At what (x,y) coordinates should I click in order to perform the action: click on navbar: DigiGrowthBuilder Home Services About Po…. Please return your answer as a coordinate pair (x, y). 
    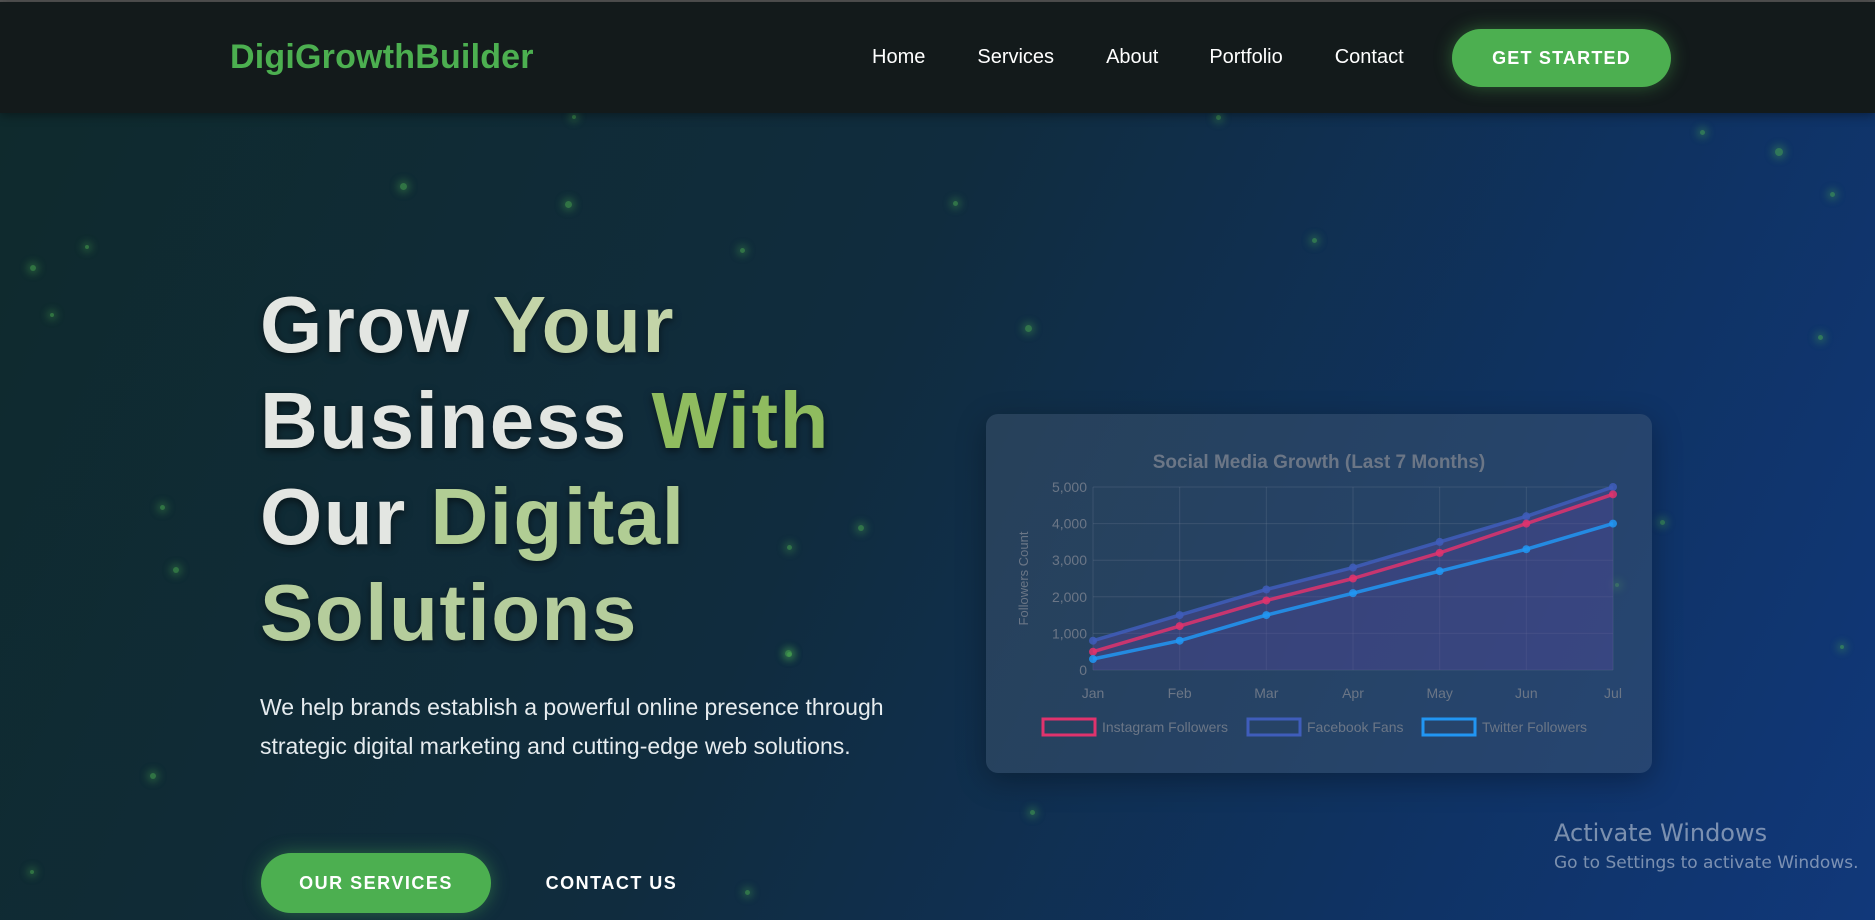
    Looking at the image, I should click on (937, 57).